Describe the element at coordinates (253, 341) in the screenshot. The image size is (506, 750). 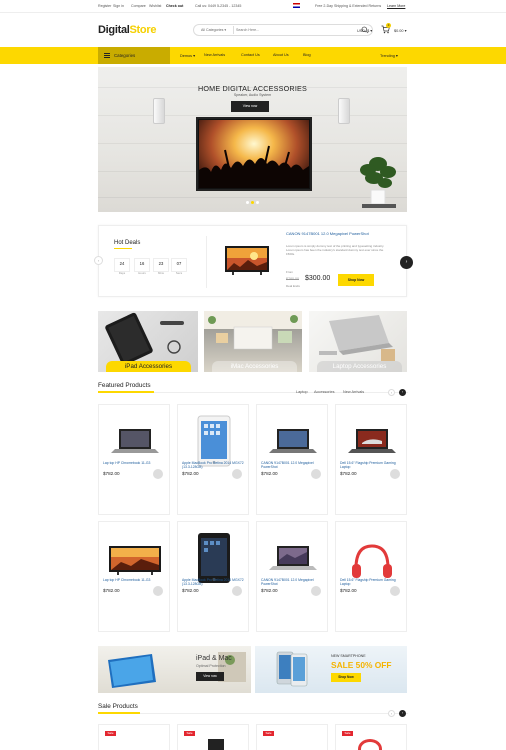
I see `category-tile-imac: iMac Accessories` at that location.